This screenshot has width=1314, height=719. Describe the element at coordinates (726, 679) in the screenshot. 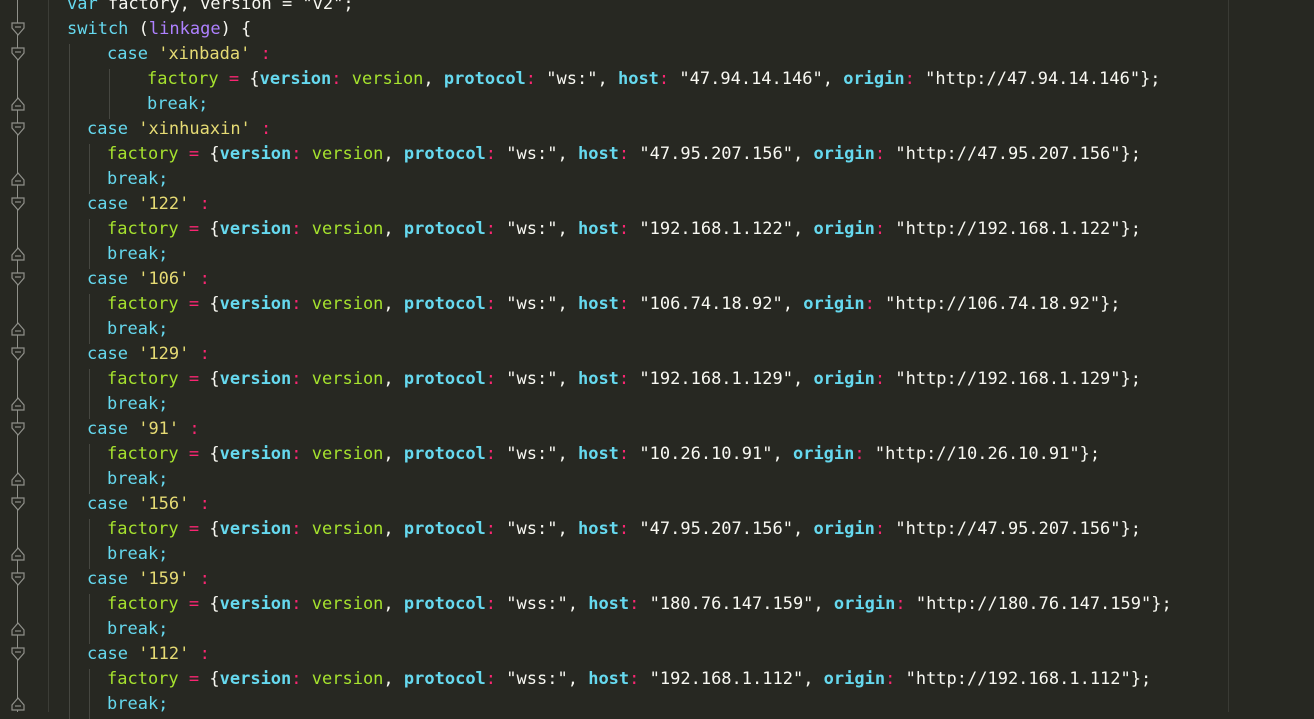

I see `host-value: "192.168.1.112"` at that location.